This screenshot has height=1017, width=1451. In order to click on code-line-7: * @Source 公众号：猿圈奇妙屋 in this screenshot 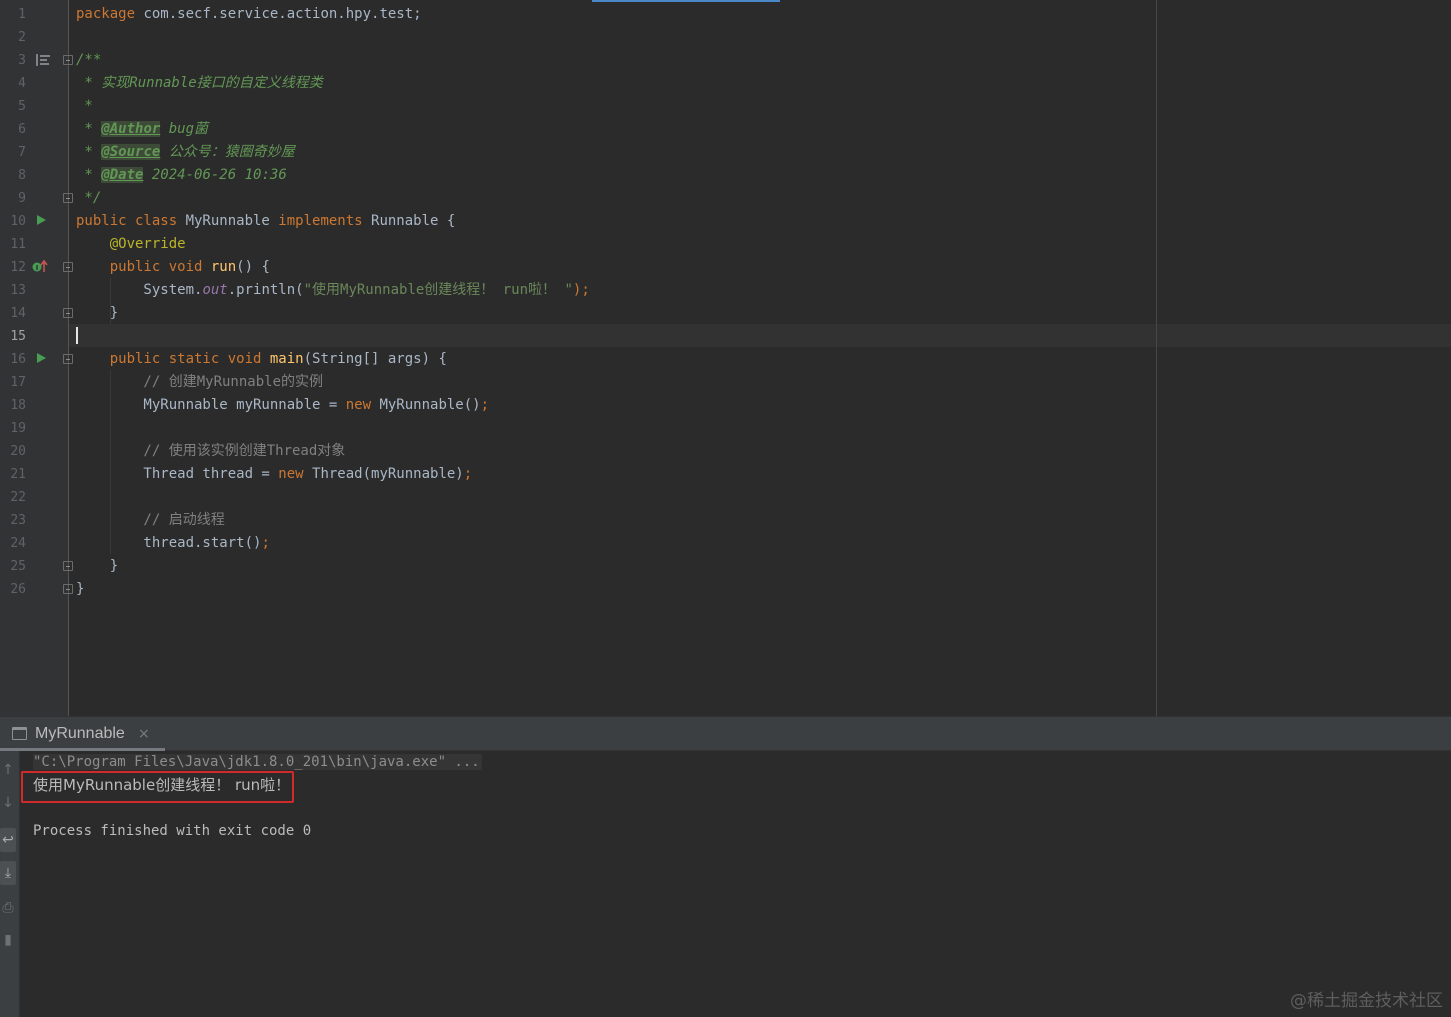, I will do `click(185, 152)`.